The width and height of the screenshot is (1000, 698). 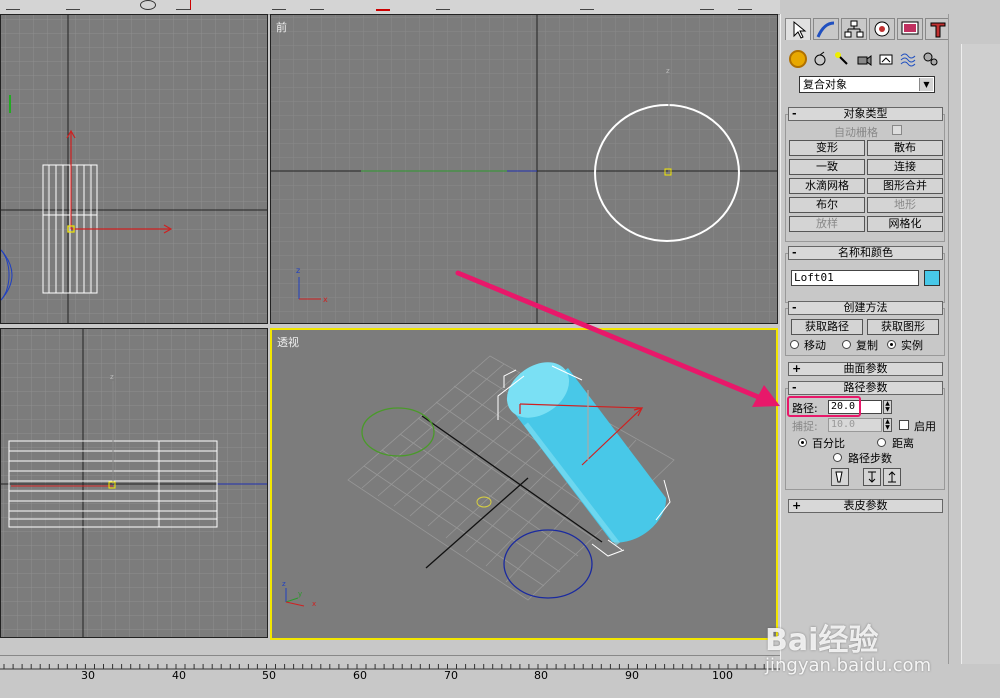 I want to click on surface-params-title: 曲面参数, so click(x=865, y=368).